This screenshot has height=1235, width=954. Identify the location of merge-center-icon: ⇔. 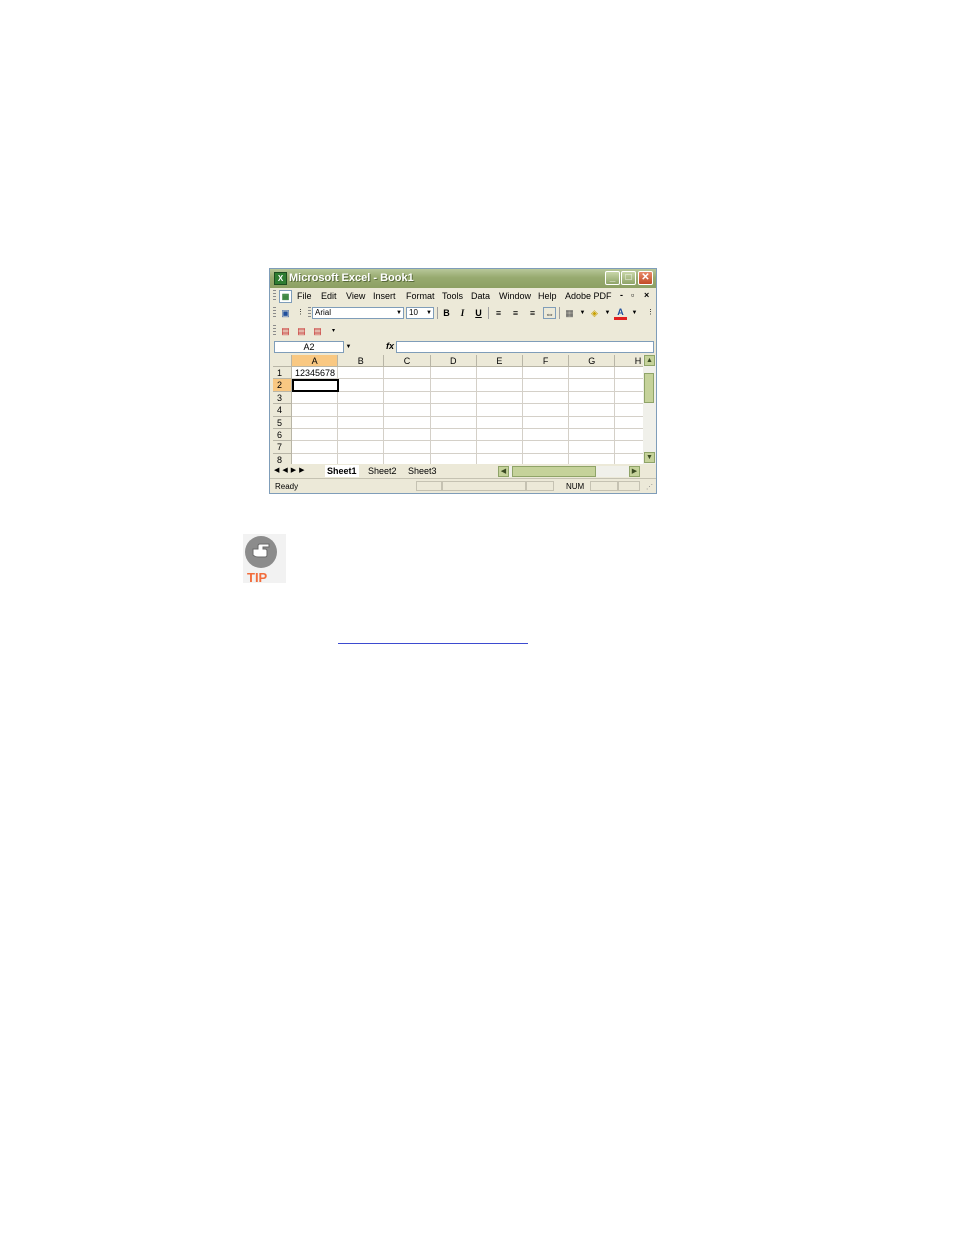
(549, 313).